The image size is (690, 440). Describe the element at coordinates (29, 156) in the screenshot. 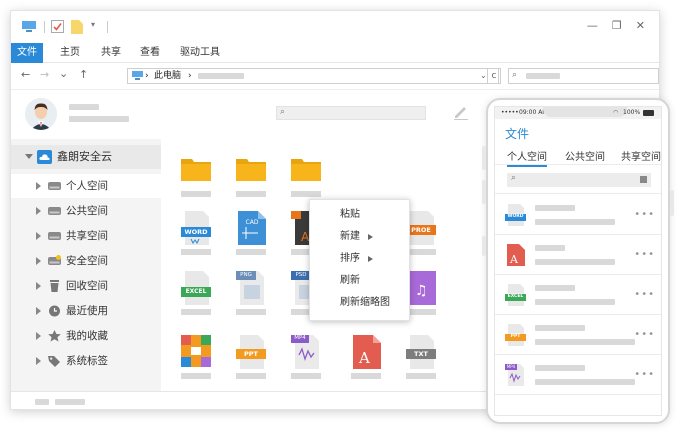

I see `expand-arrow-icon` at that location.